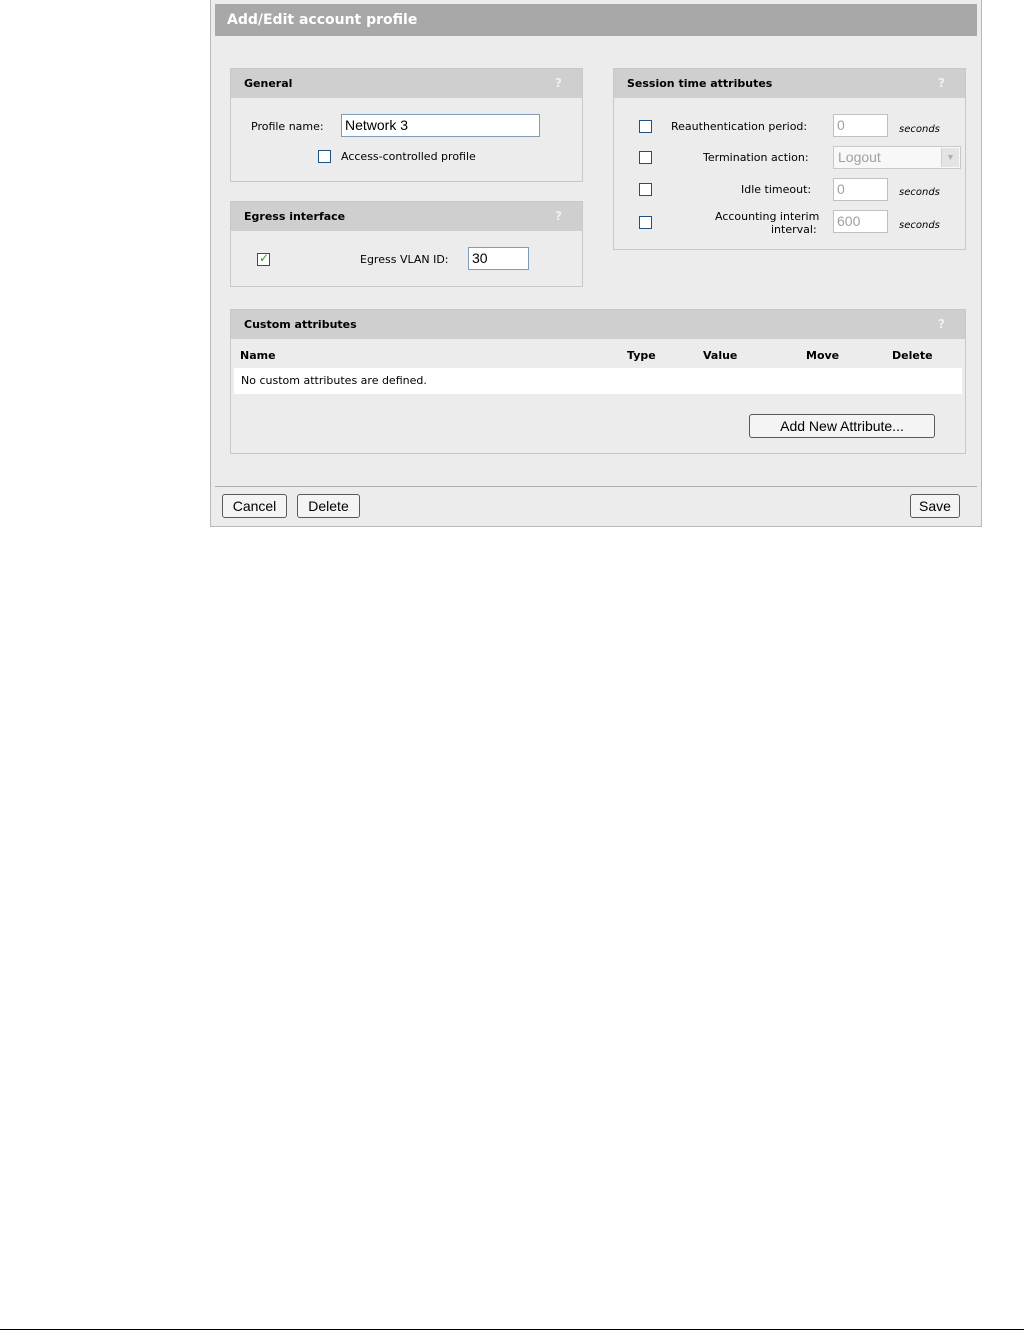 Image resolution: width=1024 pixels, height=1332 pixels. I want to click on custom-attributes-title: Custom attributes, so click(598, 324).